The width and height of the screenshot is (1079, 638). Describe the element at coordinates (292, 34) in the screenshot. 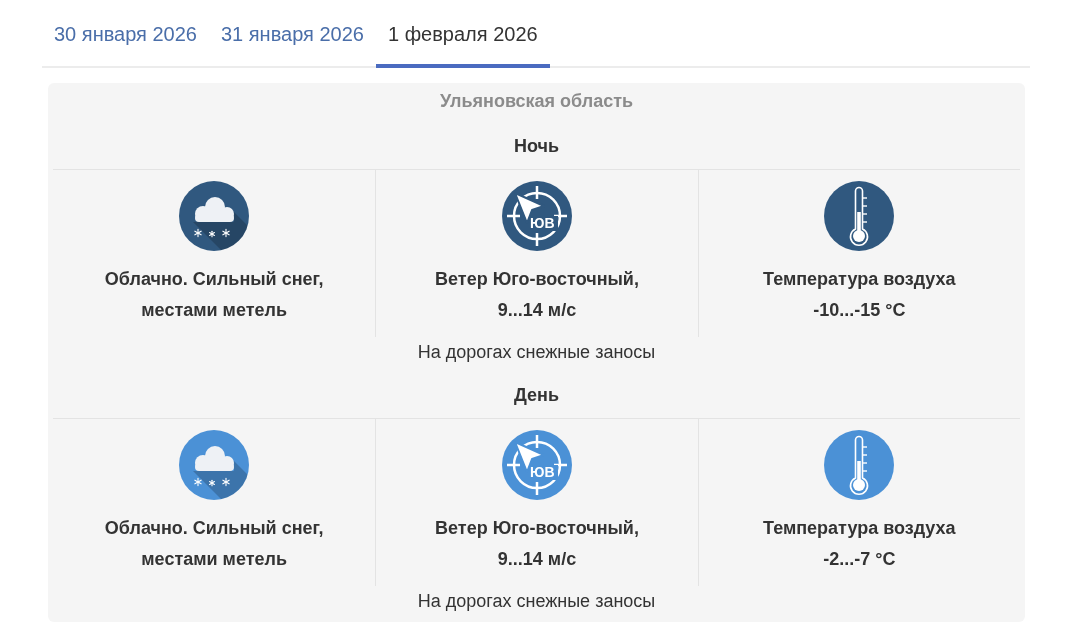

I see `date-tab: 31 января 2026` at that location.